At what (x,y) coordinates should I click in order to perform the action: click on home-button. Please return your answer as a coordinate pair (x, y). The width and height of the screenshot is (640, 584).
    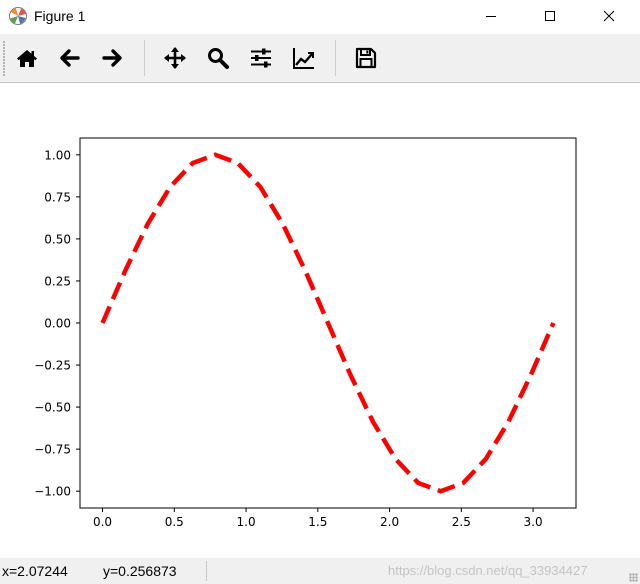
    Looking at the image, I should click on (27, 58).